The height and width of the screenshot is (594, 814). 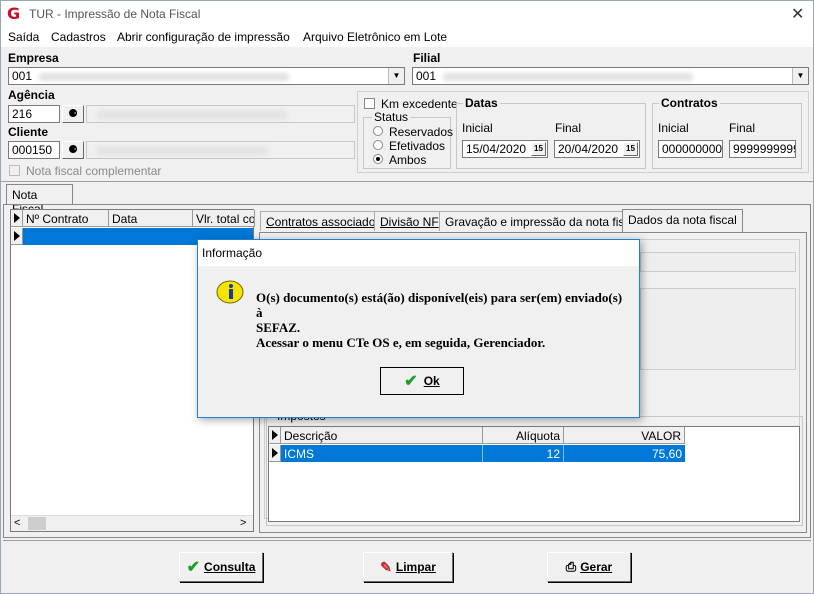 I want to click on gerar-button: ⎙ Gerar, so click(x=589, y=567).